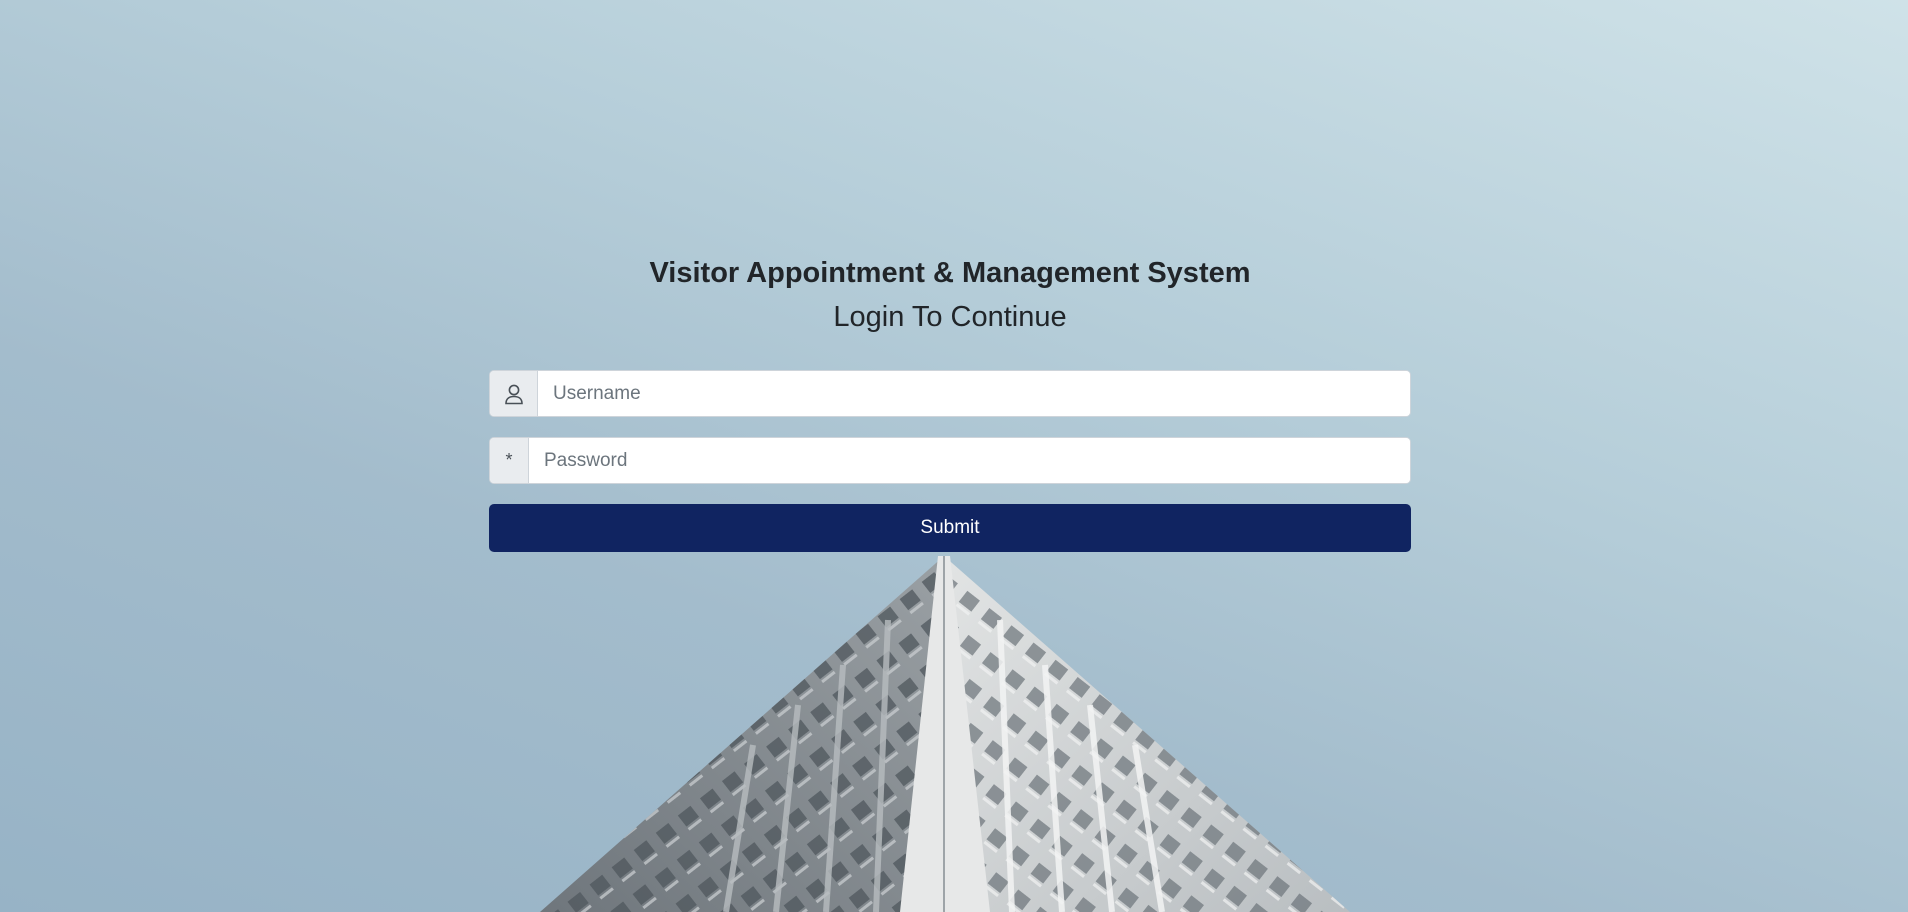 Image resolution: width=1908 pixels, height=912 pixels. I want to click on username-input-group, so click(950, 393).